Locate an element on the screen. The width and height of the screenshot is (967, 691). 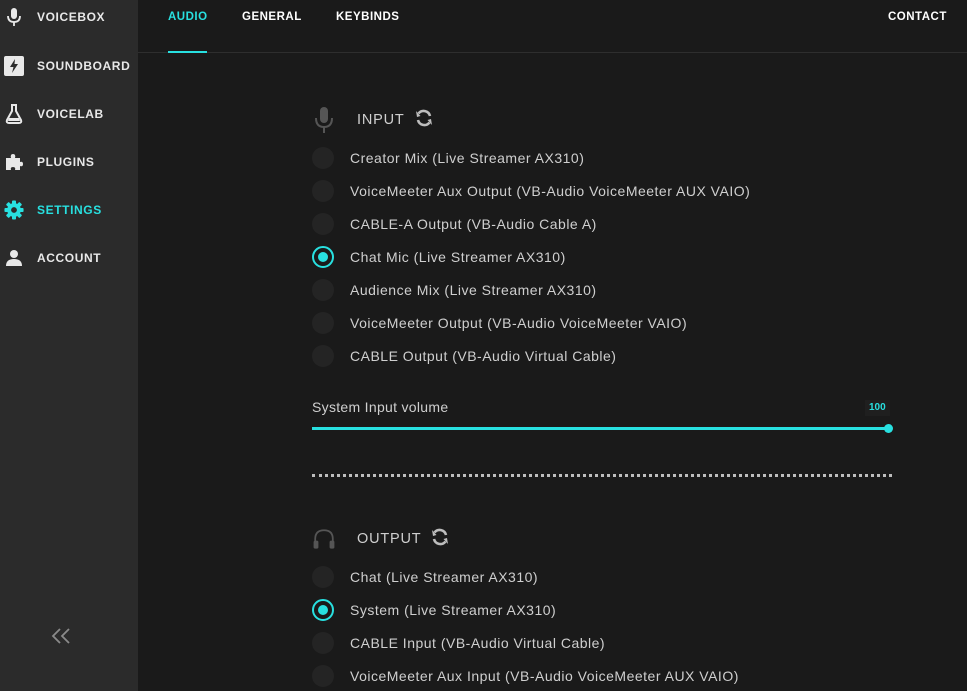
tab-audio: AUDIO is located at coordinates (188, 17).